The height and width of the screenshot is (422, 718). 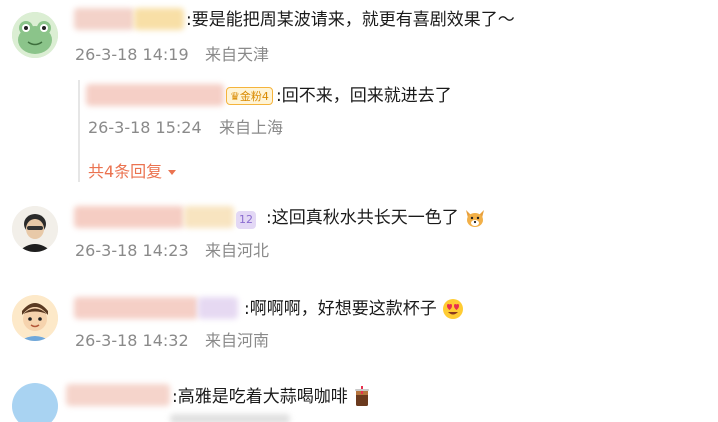 What do you see at coordinates (172, 172) in the screenshot?
I see `chevron-down-icon` at bounding box center [172, 172].